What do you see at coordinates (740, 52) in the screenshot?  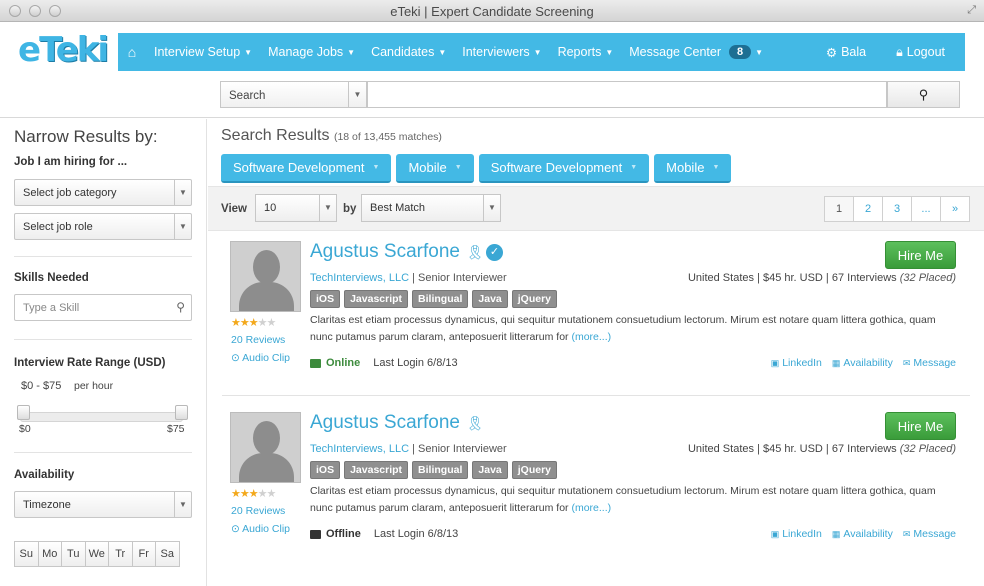 I see `message-count-badge: 8` at bounding box center [740, 52].